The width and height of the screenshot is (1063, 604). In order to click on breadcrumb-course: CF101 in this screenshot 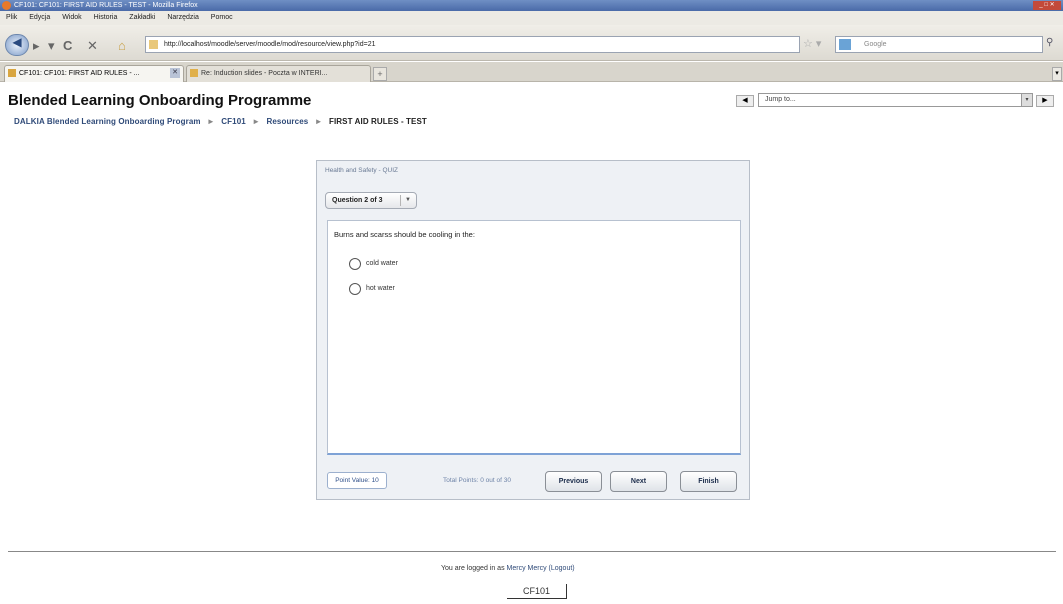, I will do `click(233, 121)`.